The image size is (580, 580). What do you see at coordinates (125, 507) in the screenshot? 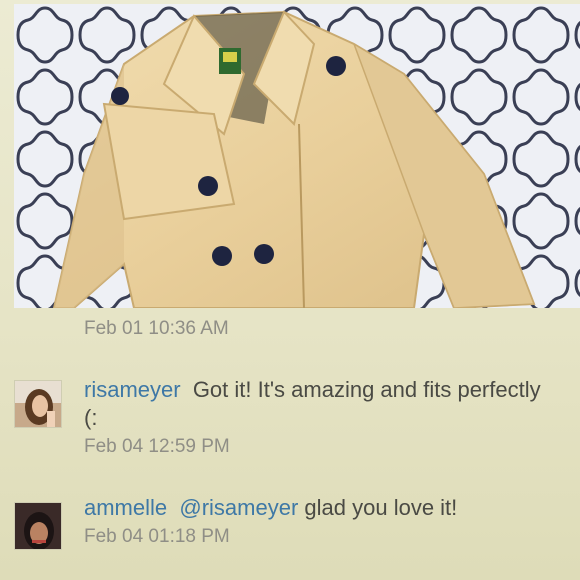
I see `comment-username: ammelle` at bounding box center [125, 507].